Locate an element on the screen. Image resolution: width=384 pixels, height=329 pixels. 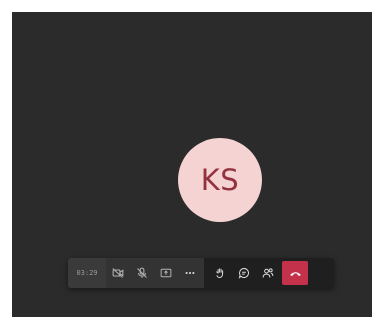
camera-toggle-button is located at coordinates (118, 273).